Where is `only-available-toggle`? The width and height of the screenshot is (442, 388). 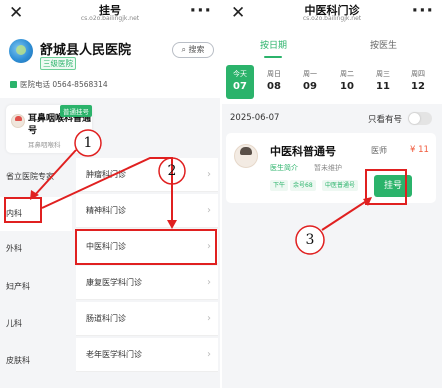
only-available-toggle is located at coordinates (420, 118).